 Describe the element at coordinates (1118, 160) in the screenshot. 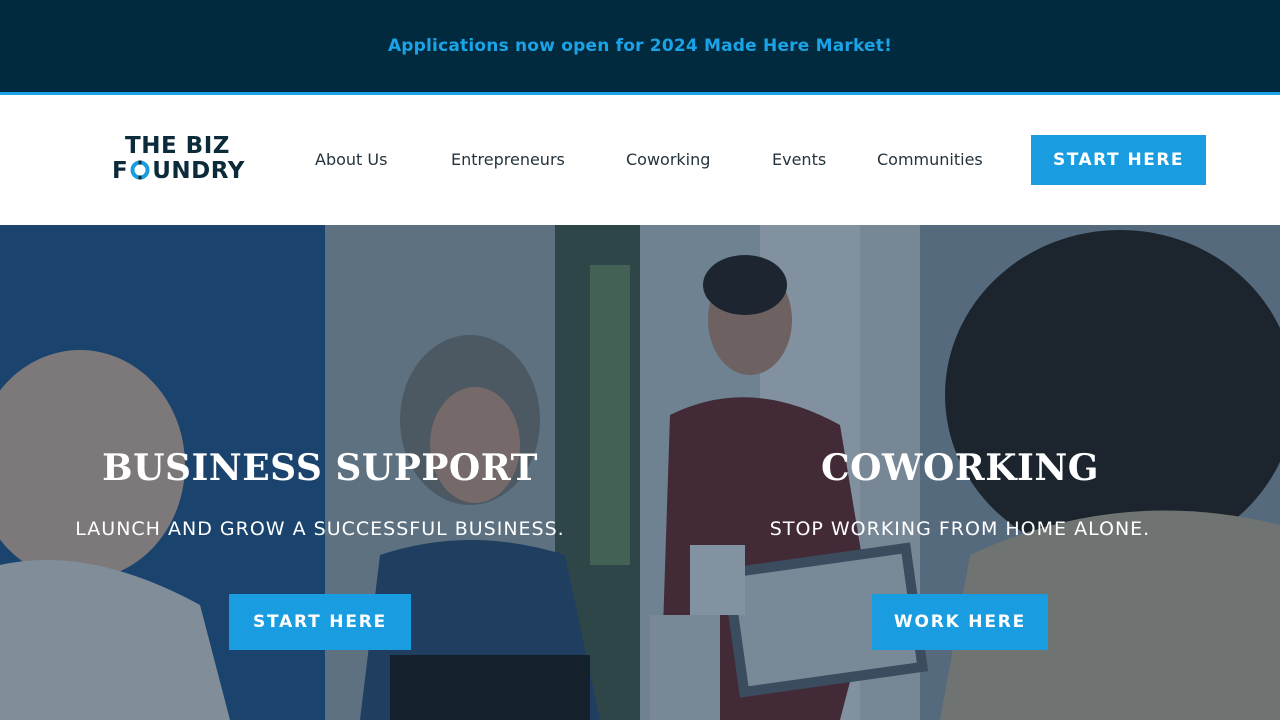

I see `header-start-here-button: START HERE` at that location.